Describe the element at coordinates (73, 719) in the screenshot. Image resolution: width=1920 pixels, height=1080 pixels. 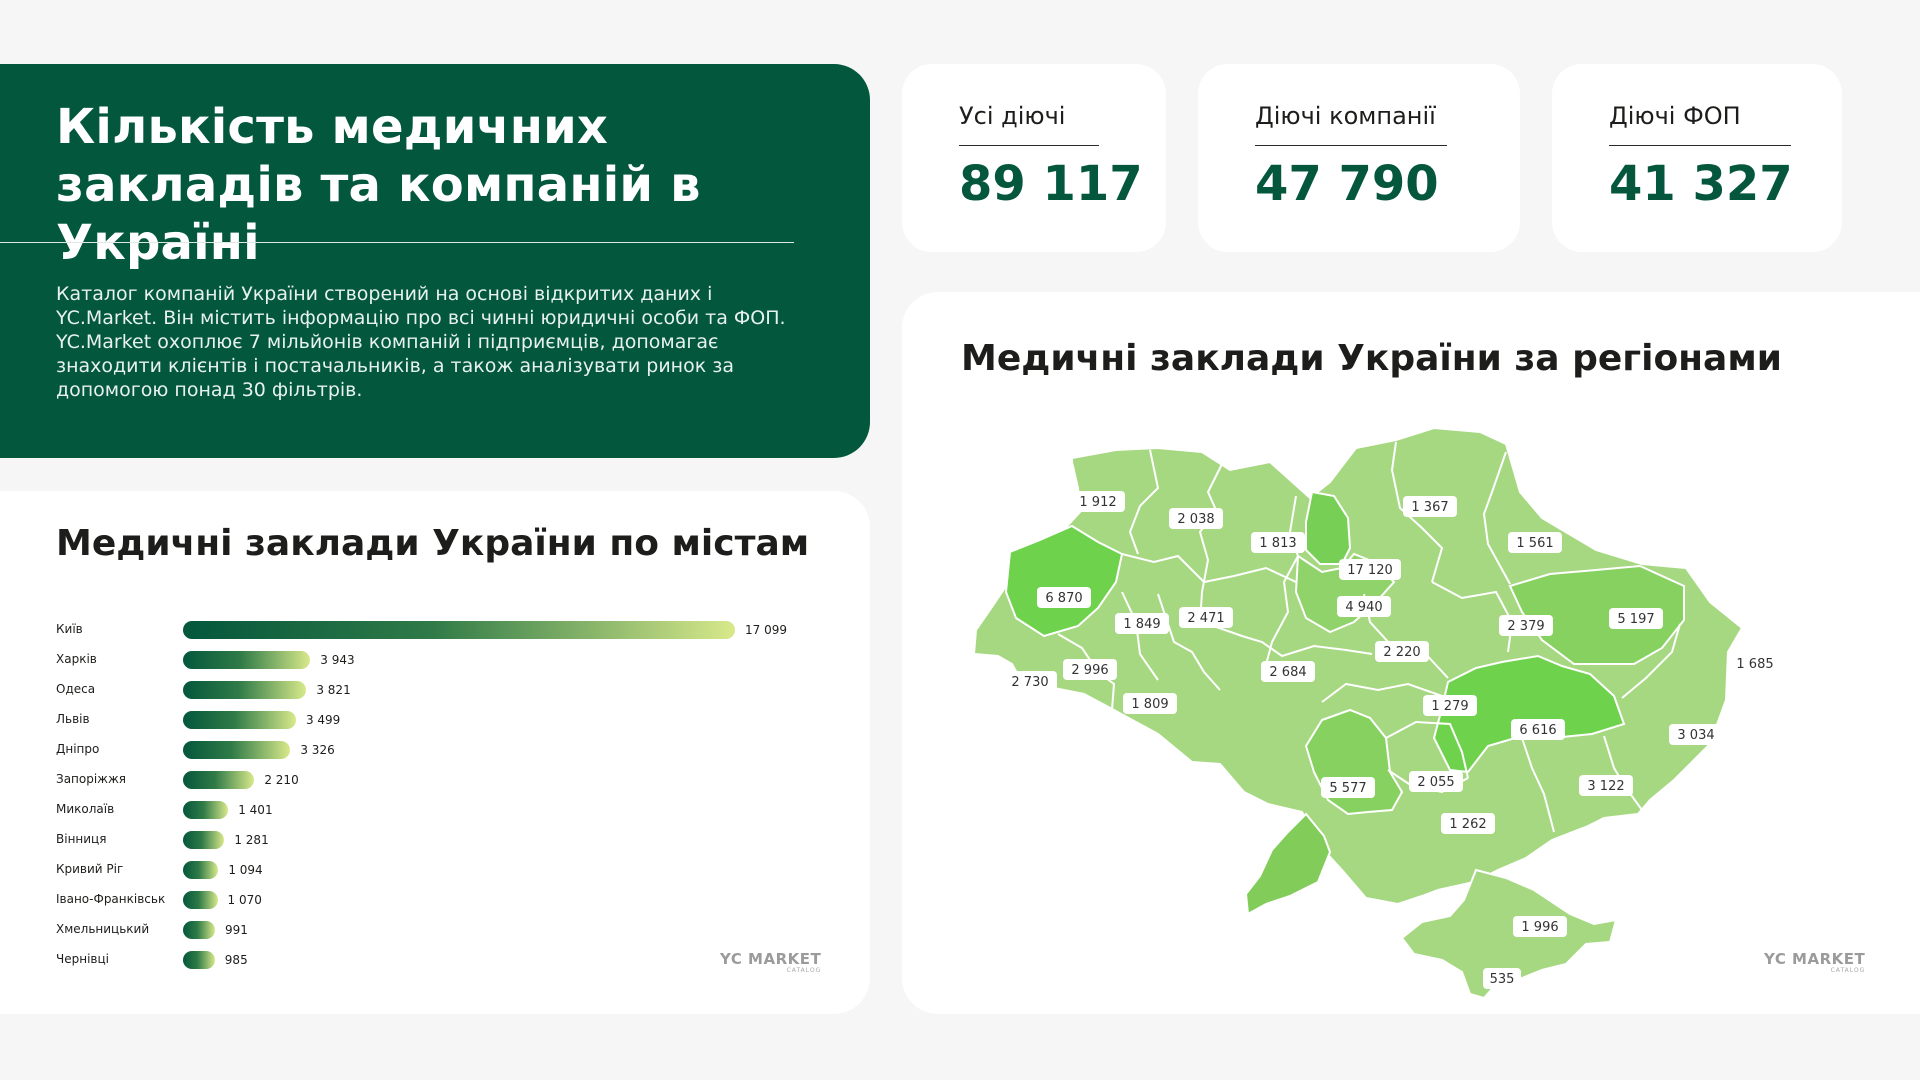
I see `city-name: Львів` at that location.